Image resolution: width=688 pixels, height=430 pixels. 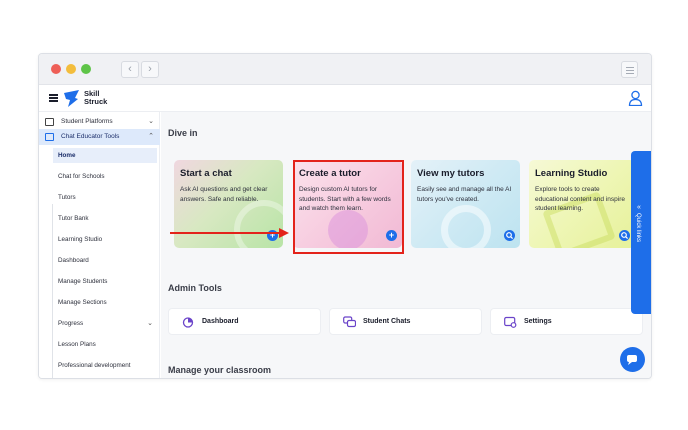 What do you see at coordinates (387, 321) in the screenshot?
I see `admin-tool-label: Student Chats` at bounding box center [387, 321].